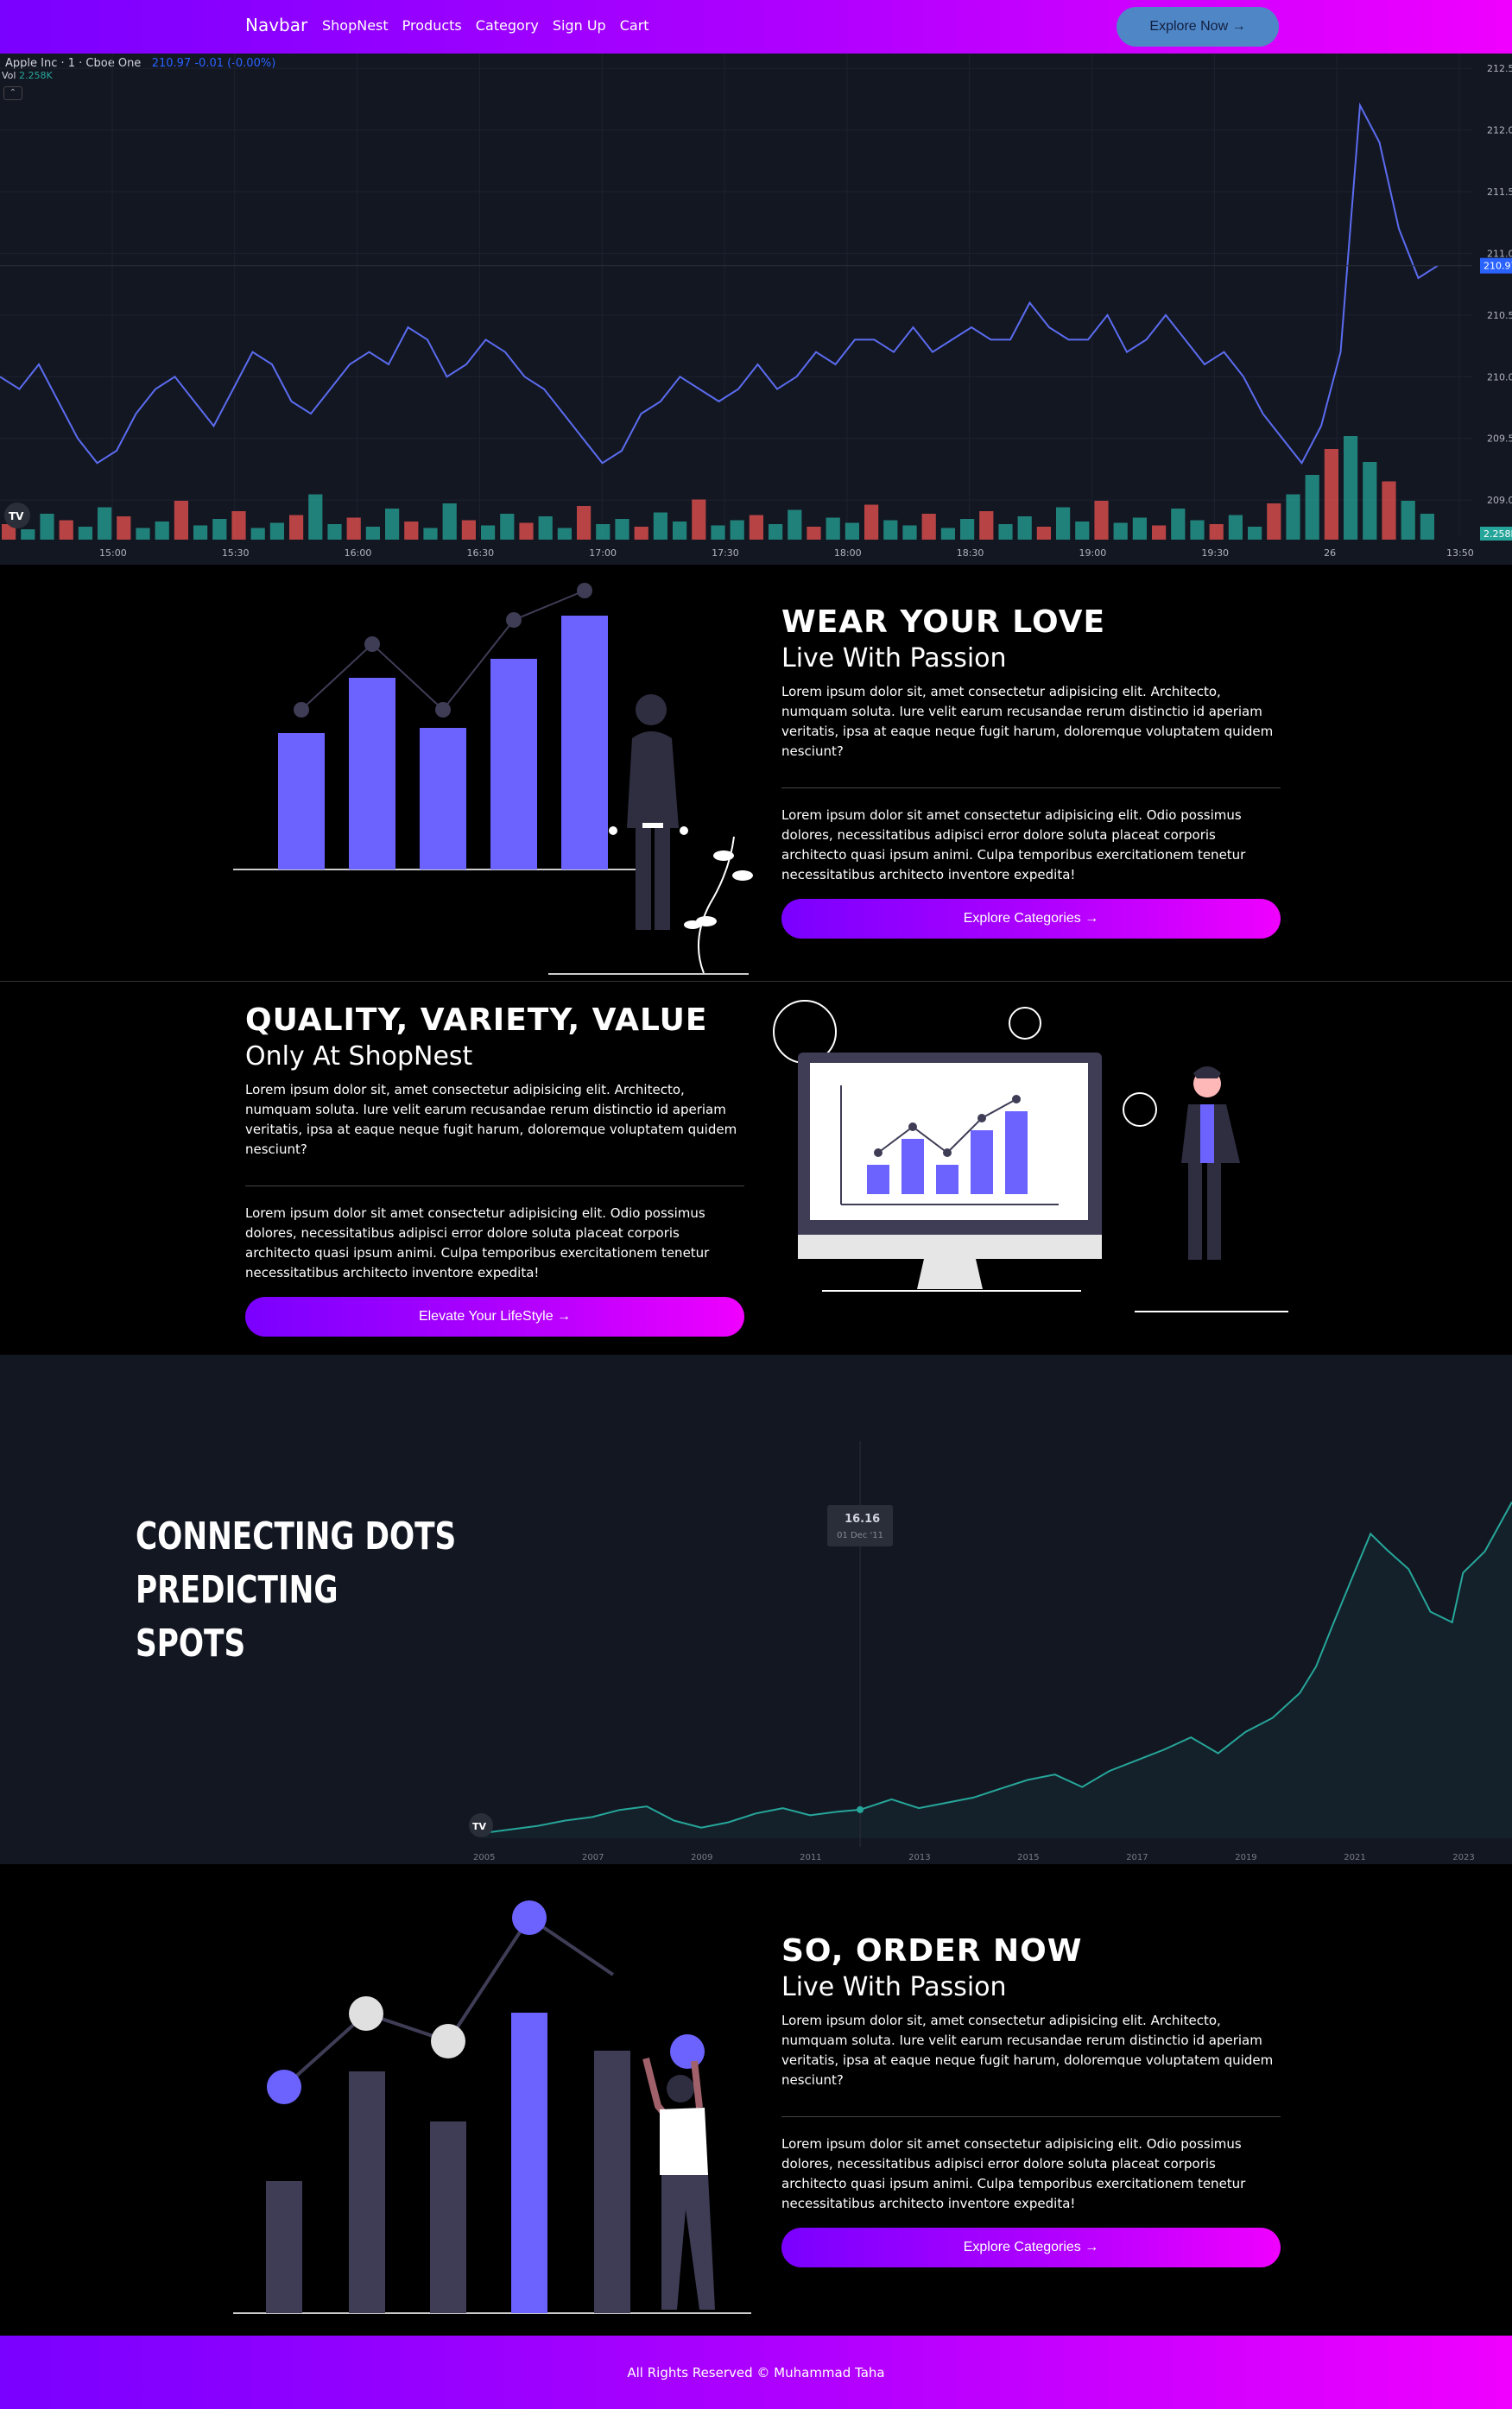 The width and height of the screenshot is (1512, 2409). Describe the element at coordinates (848, 553) in the screenshot. I see `x-tick-label: 18:00` at that location.